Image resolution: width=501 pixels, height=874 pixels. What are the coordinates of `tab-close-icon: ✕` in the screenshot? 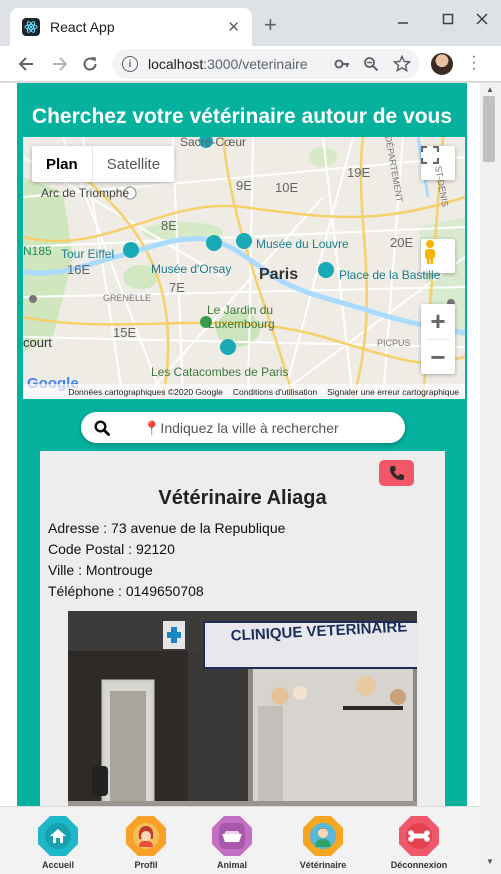 It's located at (233, 27).